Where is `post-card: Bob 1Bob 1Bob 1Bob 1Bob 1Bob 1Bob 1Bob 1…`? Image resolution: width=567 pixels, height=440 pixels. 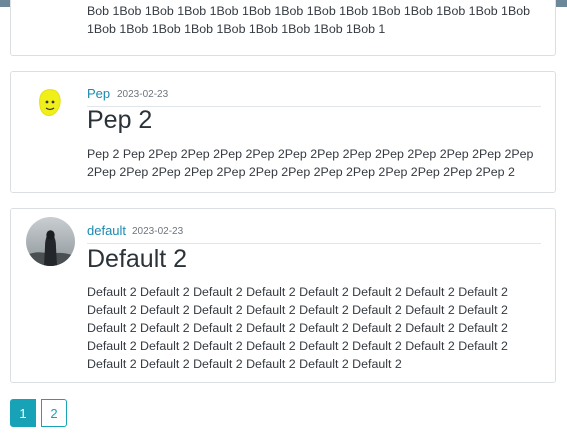 post-card: Bob 1Bob 1Bob 1Bob 1Bob 1Bob 1Bob 1Bob 1… is located at coordinates (283, 28).